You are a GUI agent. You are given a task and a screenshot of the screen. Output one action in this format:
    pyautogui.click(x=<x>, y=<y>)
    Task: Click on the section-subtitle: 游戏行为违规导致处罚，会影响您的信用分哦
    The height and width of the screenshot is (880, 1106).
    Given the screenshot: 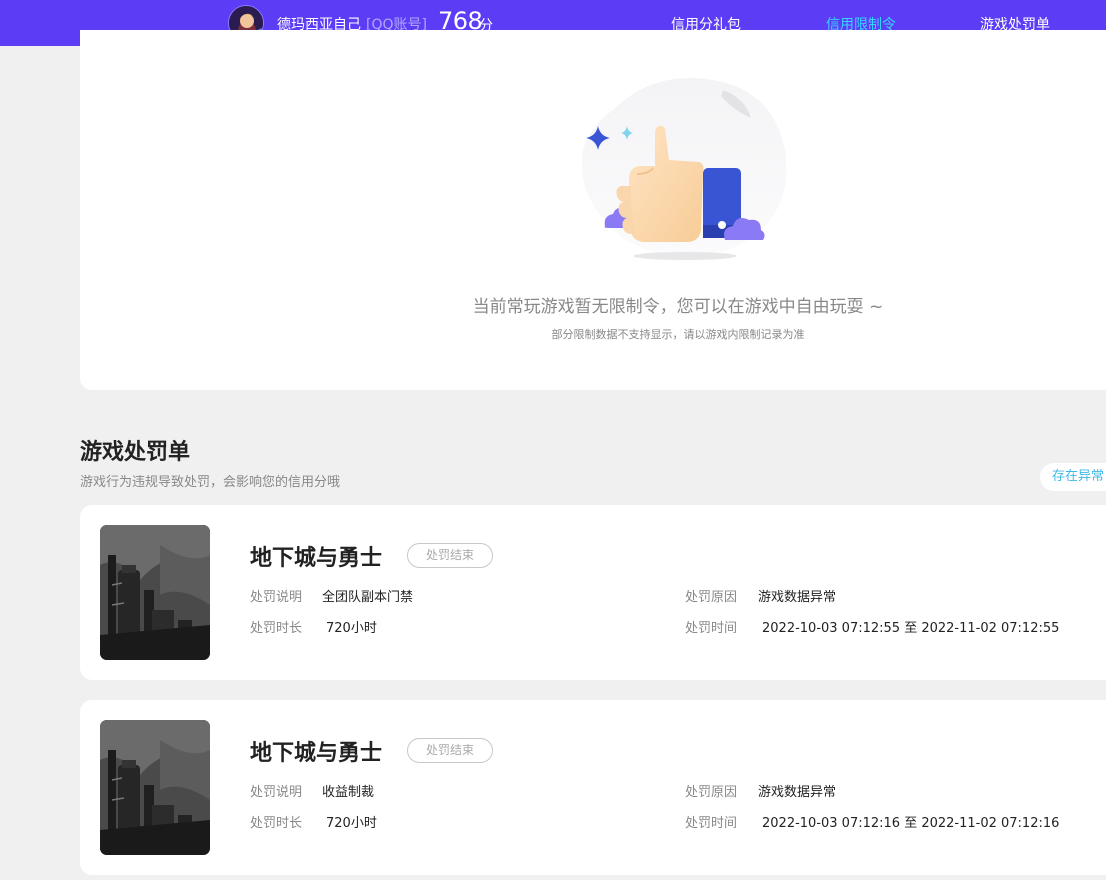 What is the action you would take?
    pyautogui.click(x=210, y=482)
    